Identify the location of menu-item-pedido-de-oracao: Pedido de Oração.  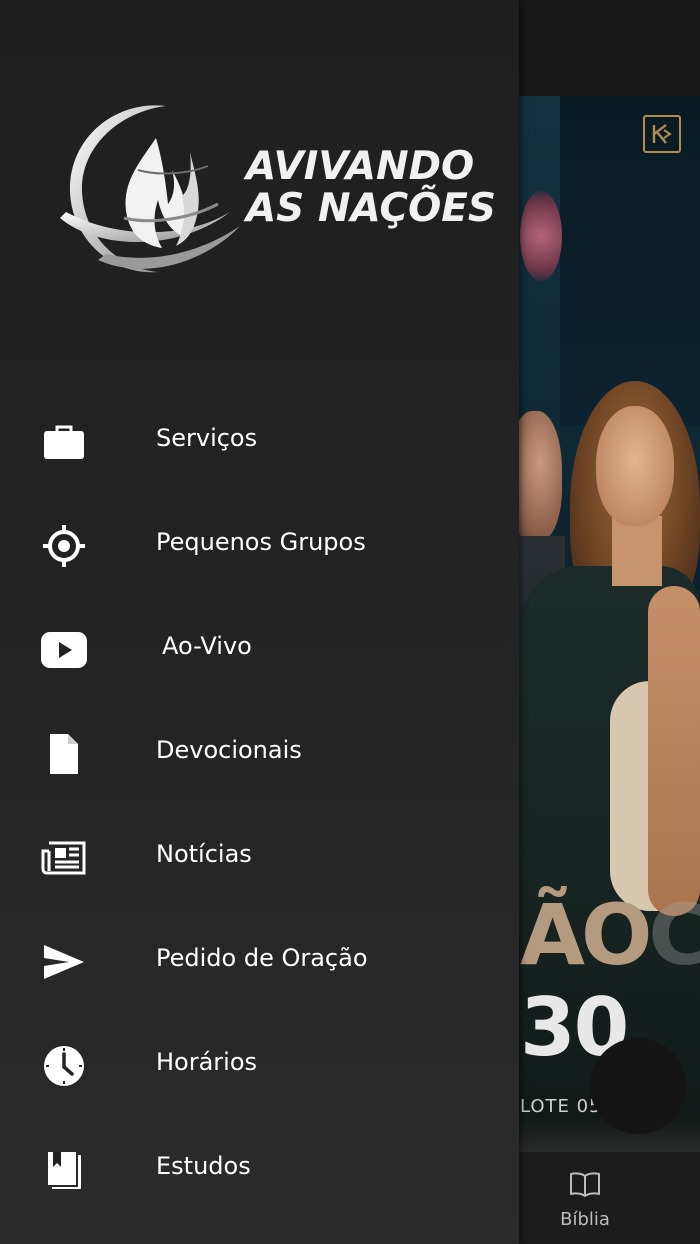
(259, 962).